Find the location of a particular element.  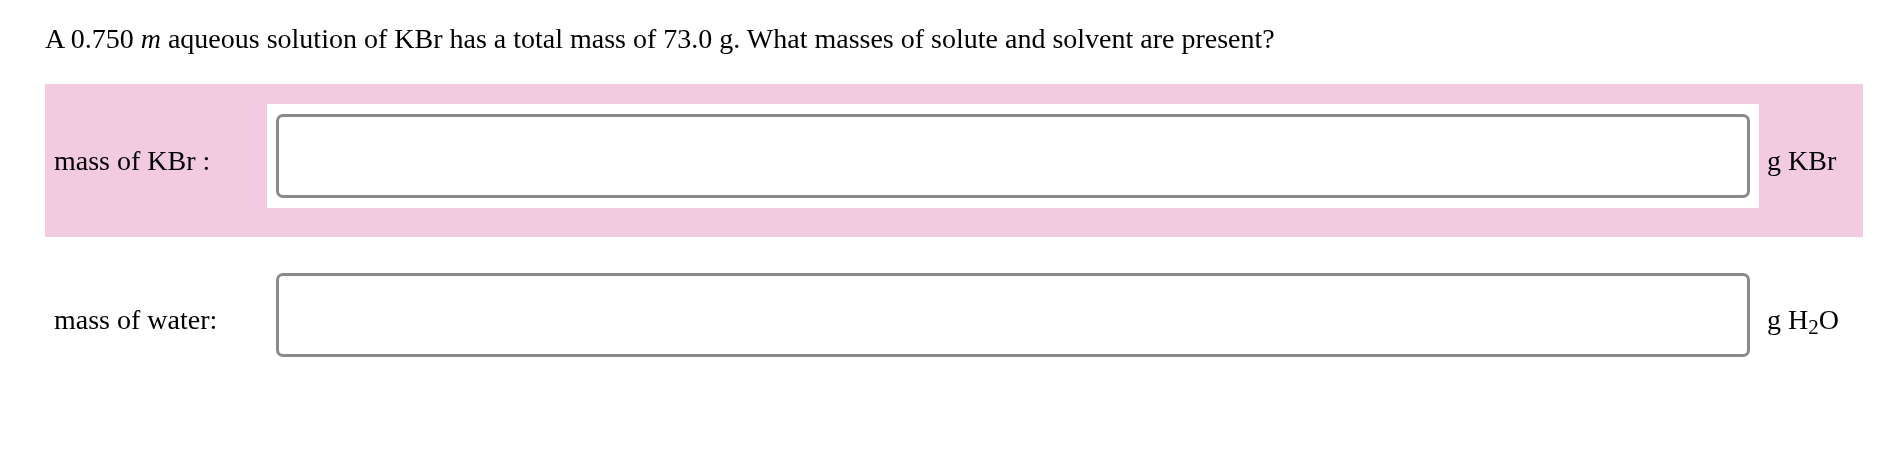

unit-label: g H$_{2}$O is located at coordinates (1803, 321).